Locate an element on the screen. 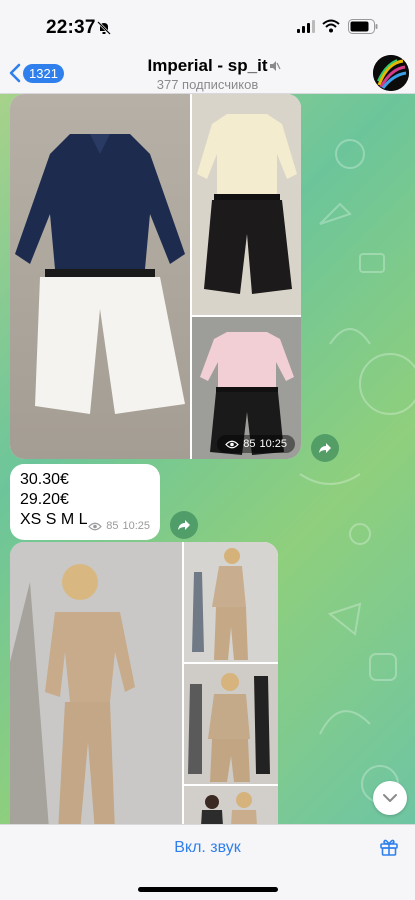 This screenshot has width=415, height=900. chevron-down-icon is located at coordinates (390, 798).